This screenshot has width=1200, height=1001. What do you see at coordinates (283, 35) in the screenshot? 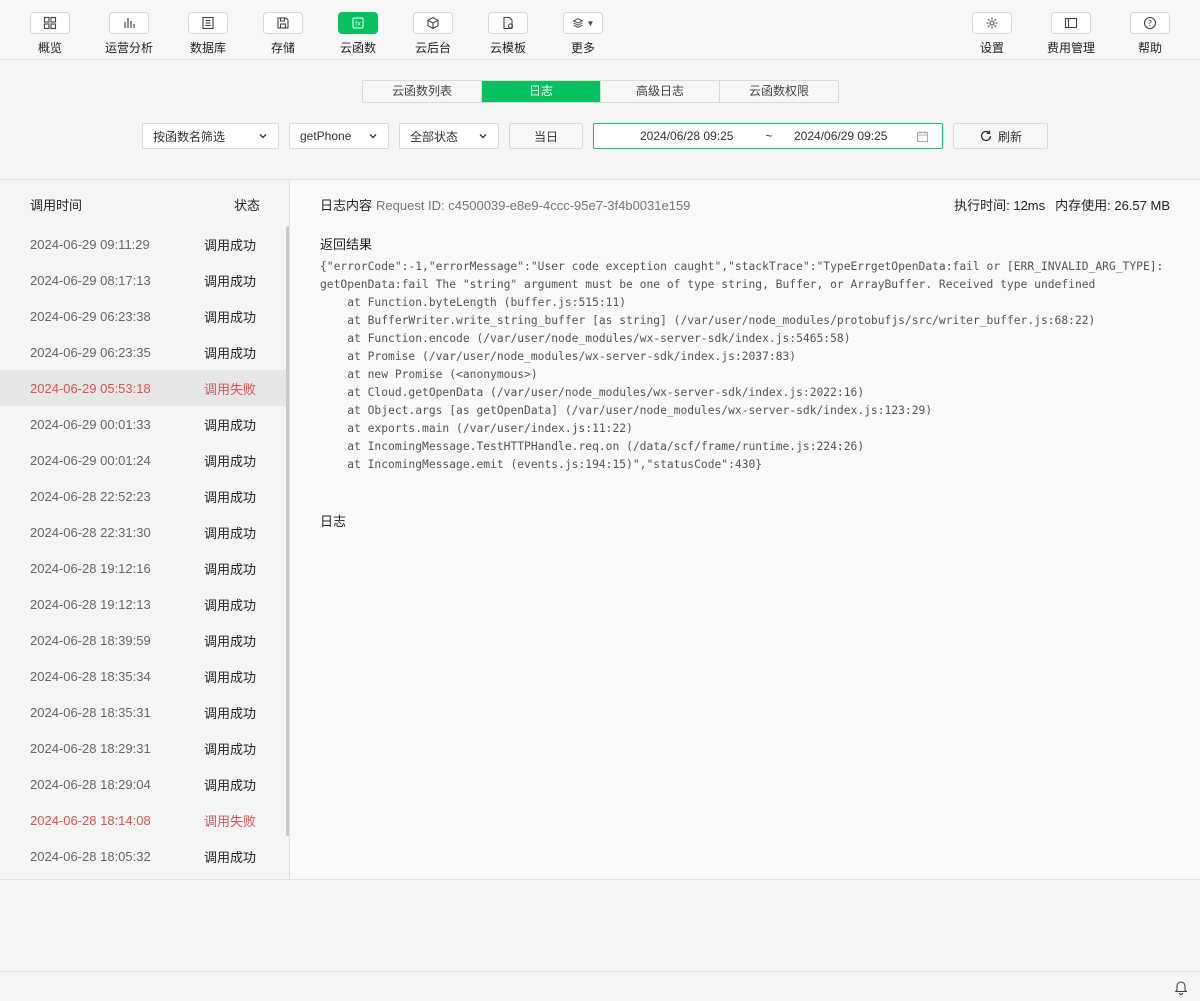
I see `toolbar-storage: 存储` at bounding box center [283, 35].